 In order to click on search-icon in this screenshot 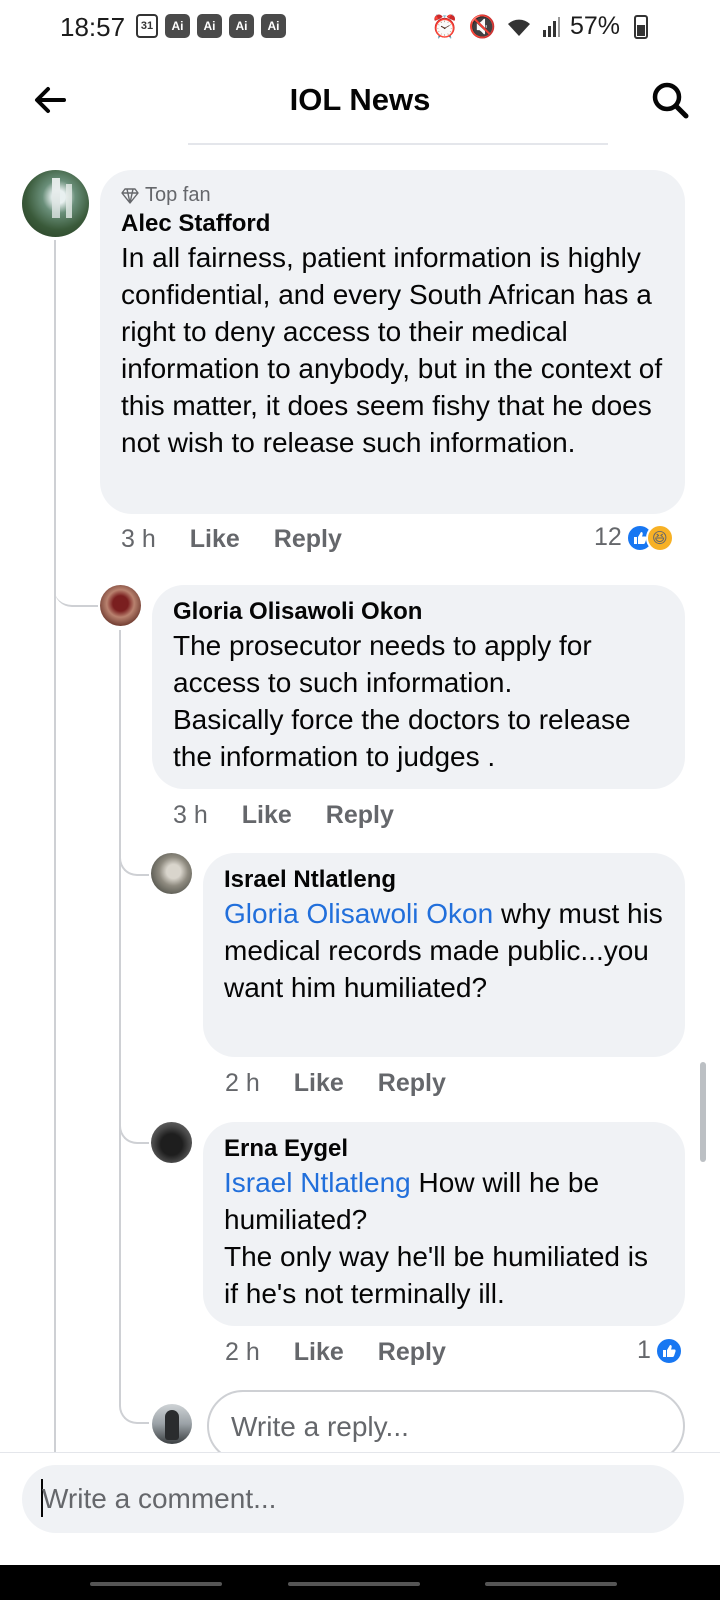, I will do `click(670, 100)`.